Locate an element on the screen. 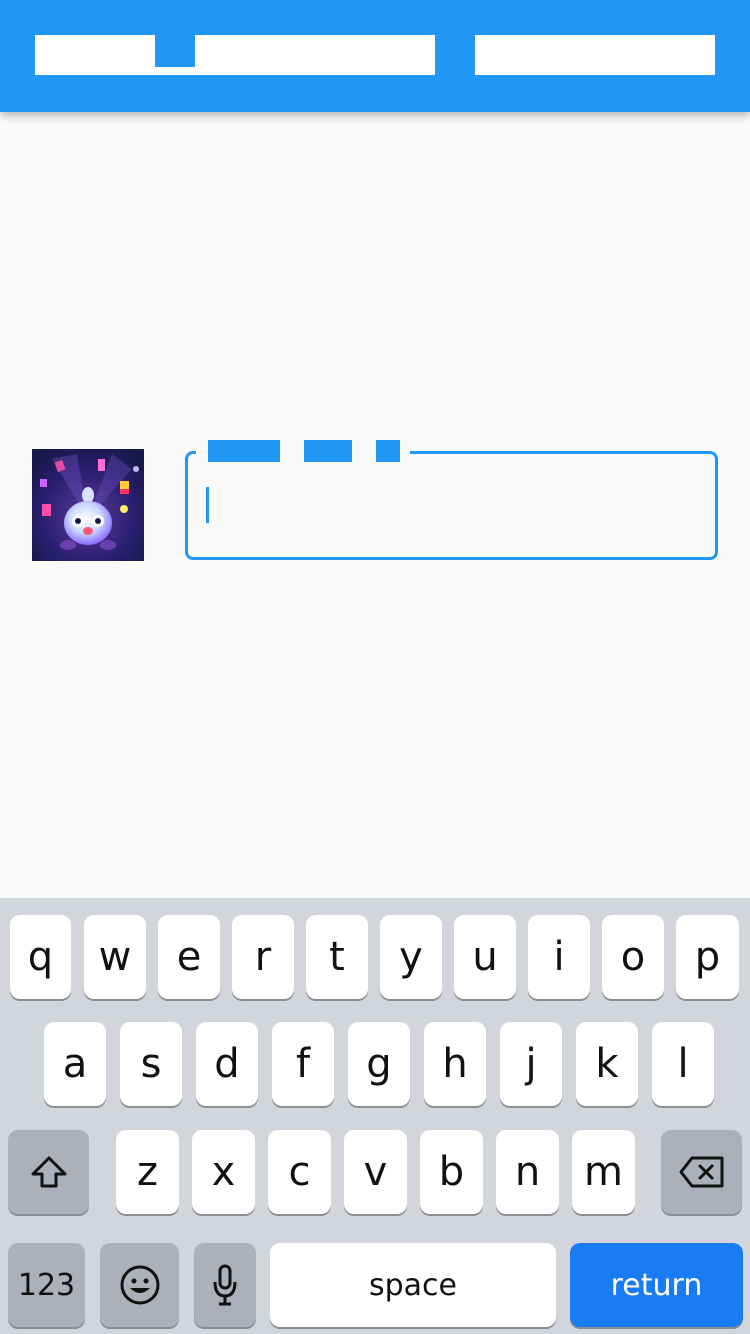 The height and width of the screenshot is (1334, 750). return-key: return is located at coordinates (656, 1285).